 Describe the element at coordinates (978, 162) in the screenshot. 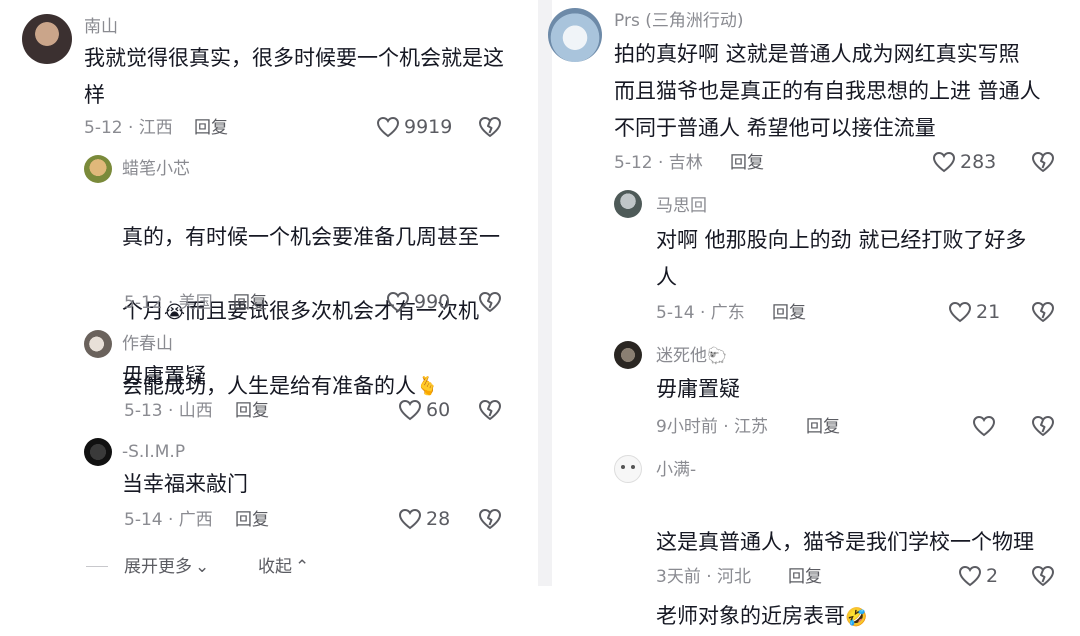

I see `like-count: 283` at that location.